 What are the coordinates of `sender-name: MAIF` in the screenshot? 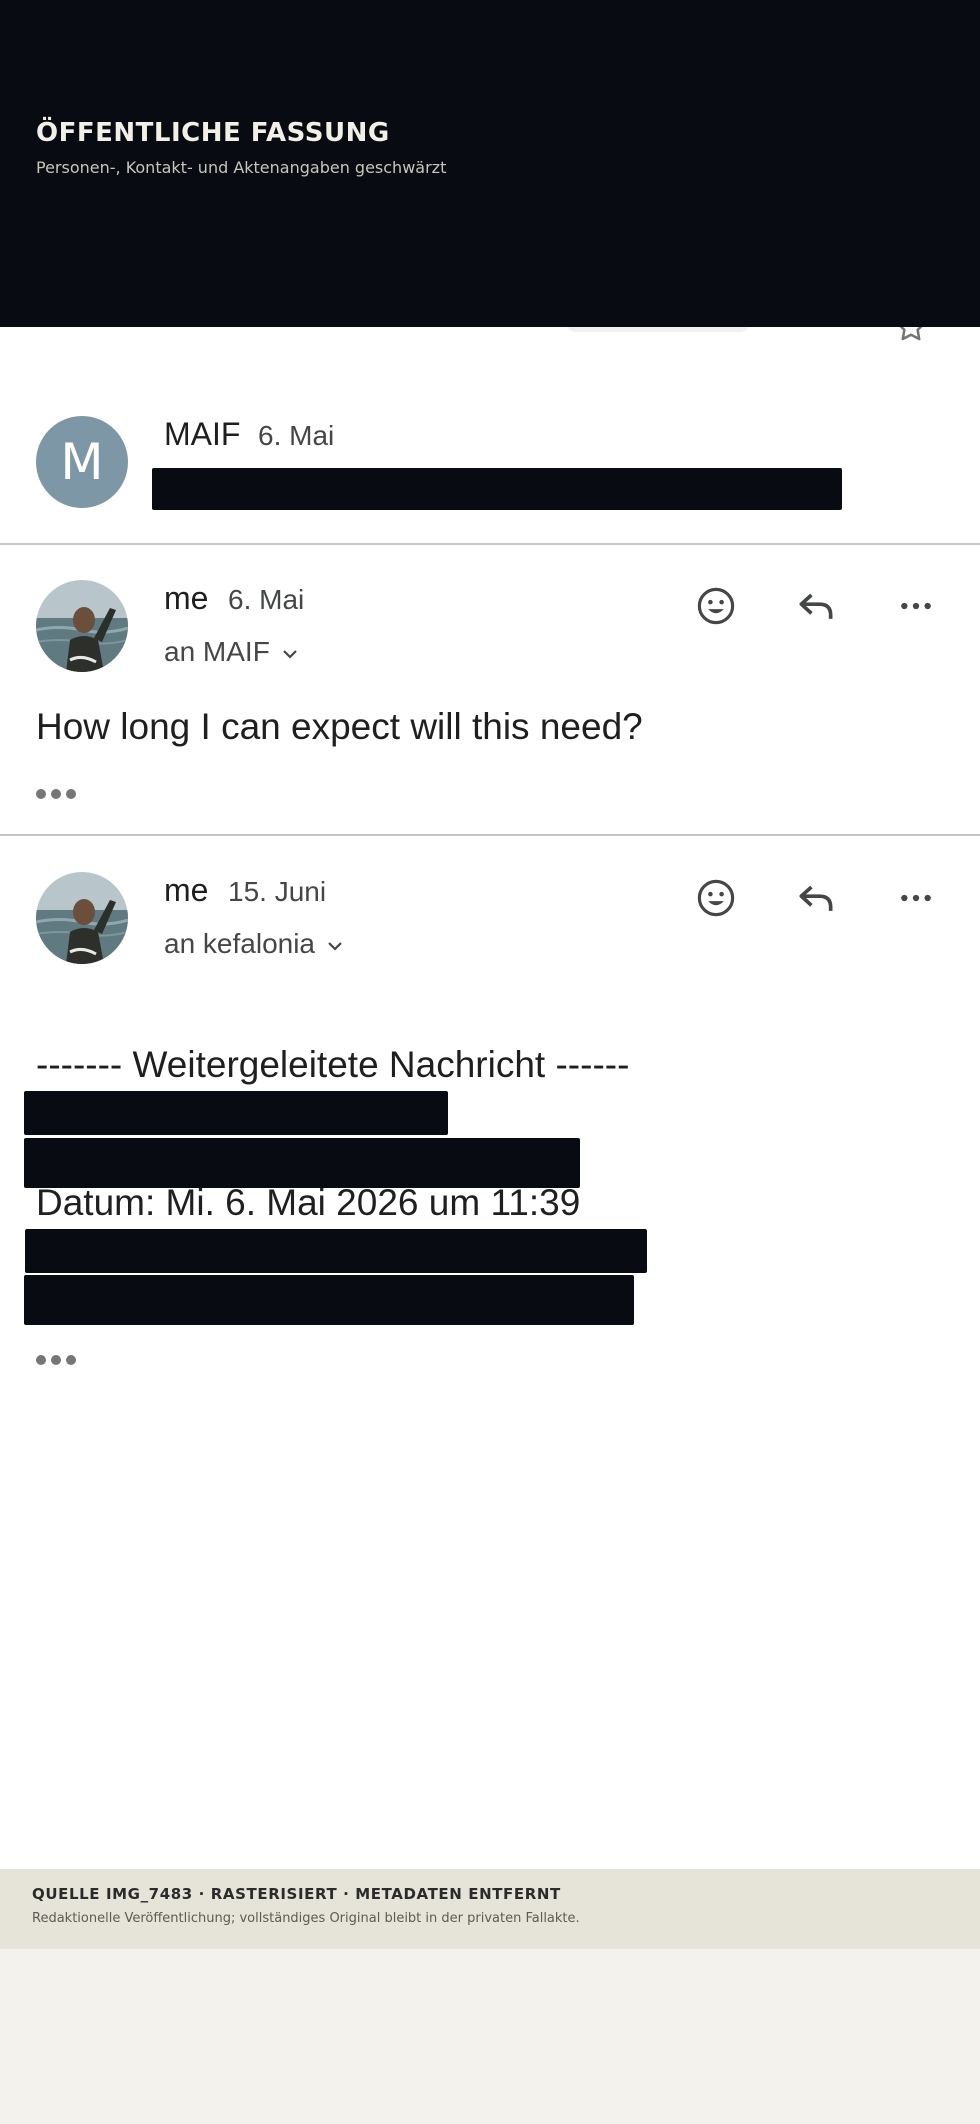 It's located at (202, 434).